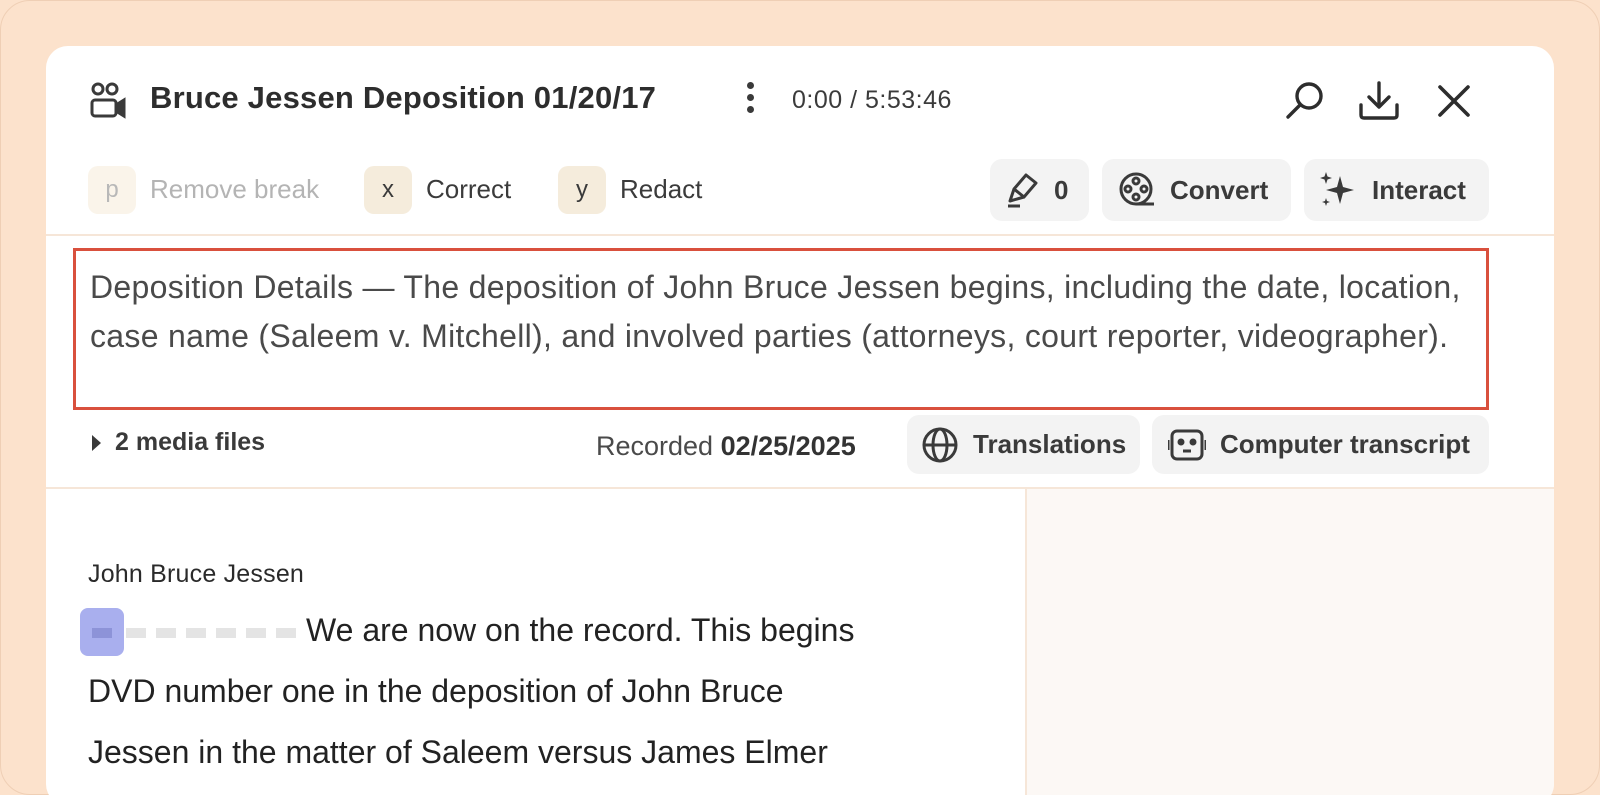 The height and width of the screenshot is (795, 1600). I want to click on remove-break-shortcut-key: p, so click(112, 190).